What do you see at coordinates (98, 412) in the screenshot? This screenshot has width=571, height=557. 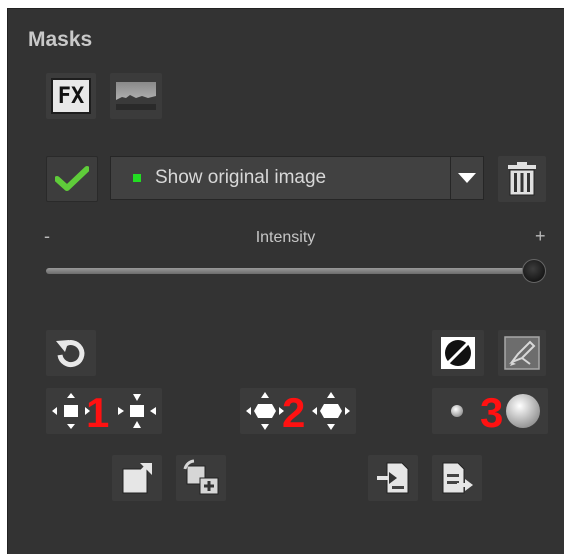 I see `group-1-label: 1` at bounding box center [98, 412].